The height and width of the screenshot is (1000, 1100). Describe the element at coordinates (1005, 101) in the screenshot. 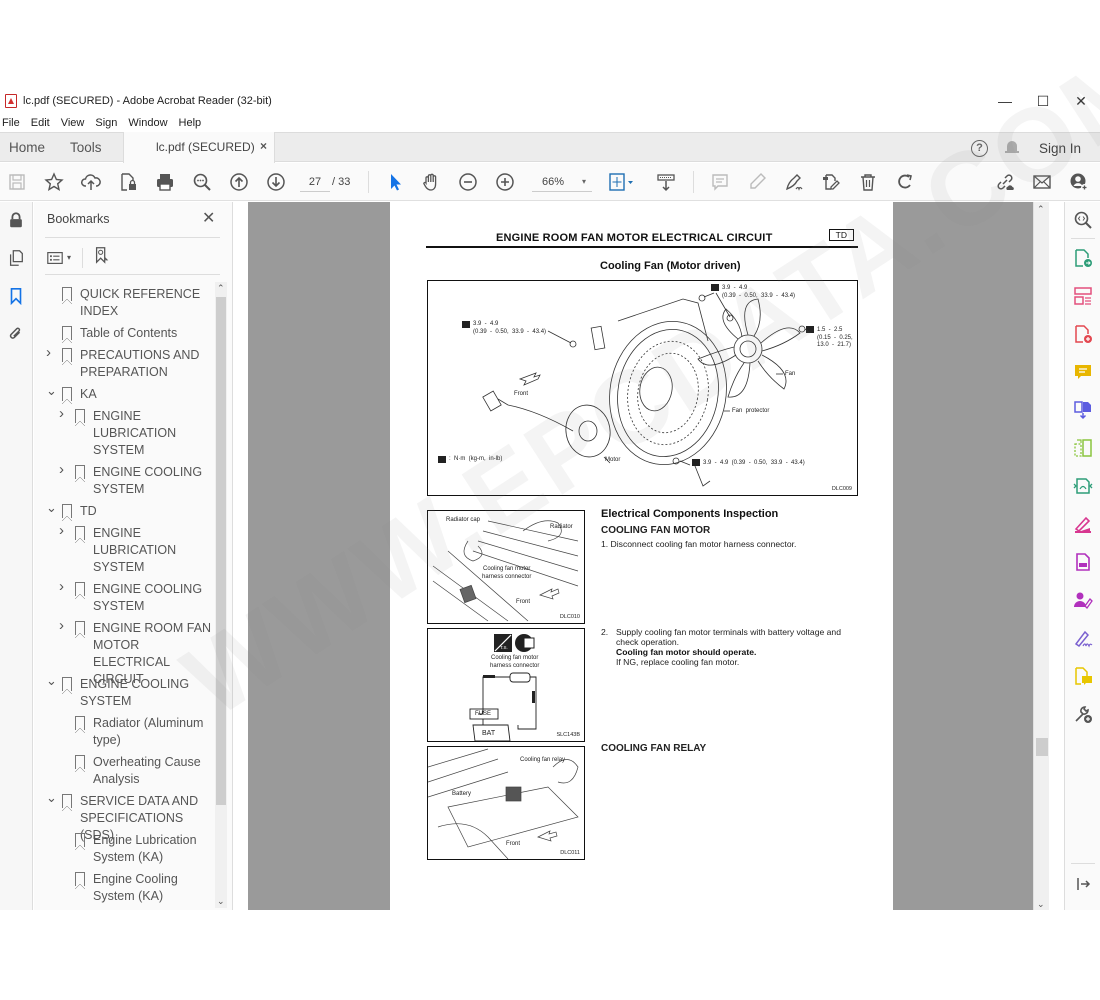

I see `minimize-button: —` at that location.